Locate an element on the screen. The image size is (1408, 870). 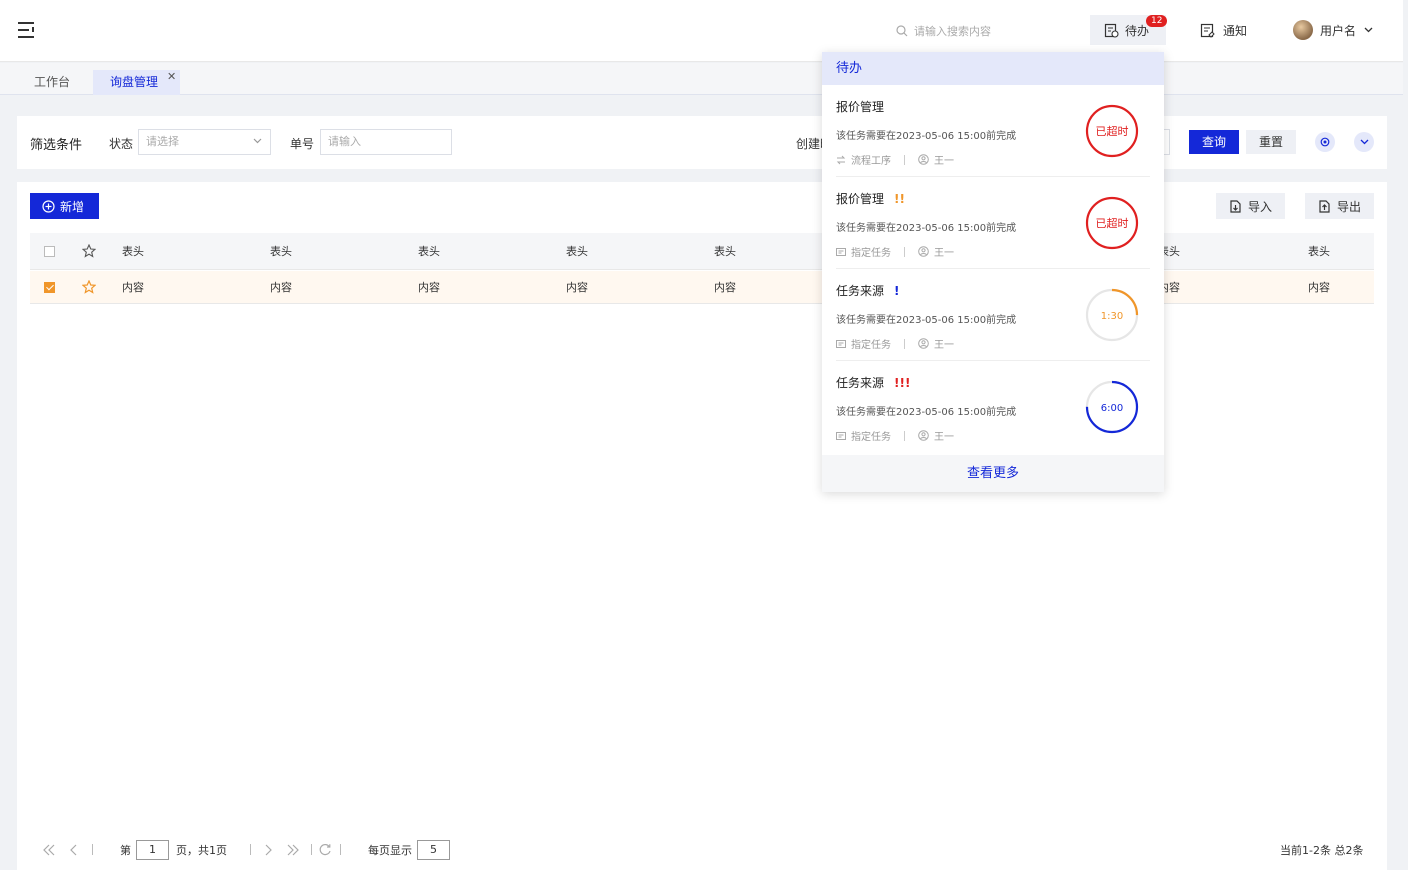
add-button: 新增 is located at coordinates (64, 206).